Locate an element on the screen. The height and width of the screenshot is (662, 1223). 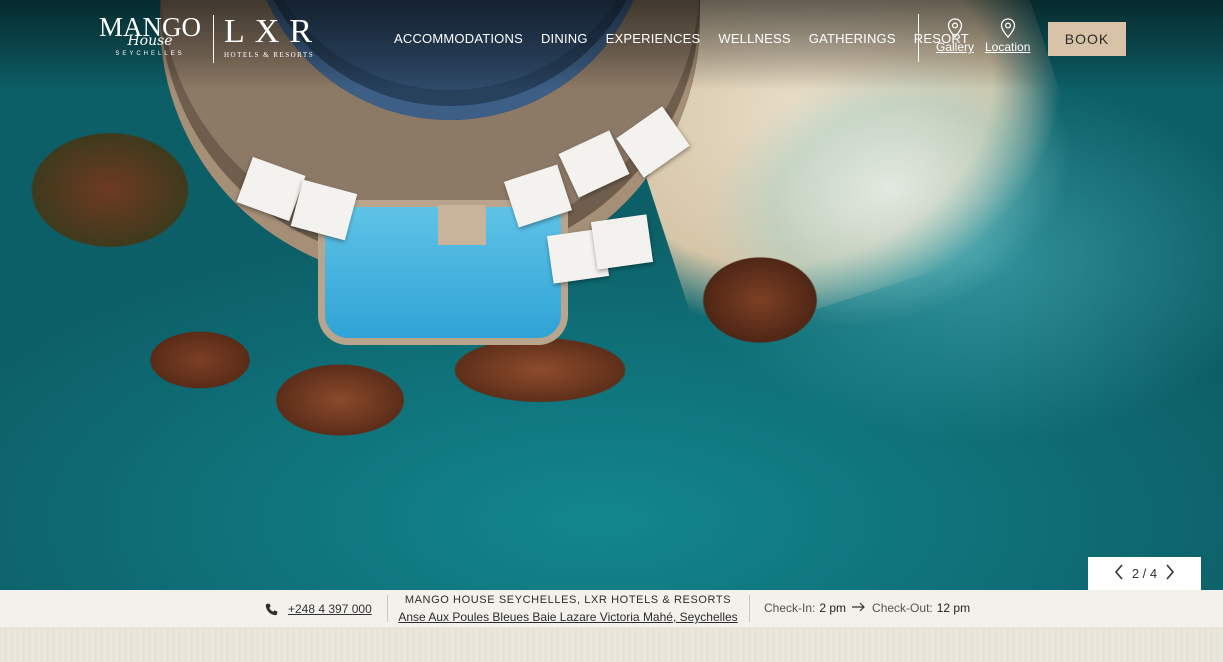
linen-texture-band is located at coordinates (611, 644).